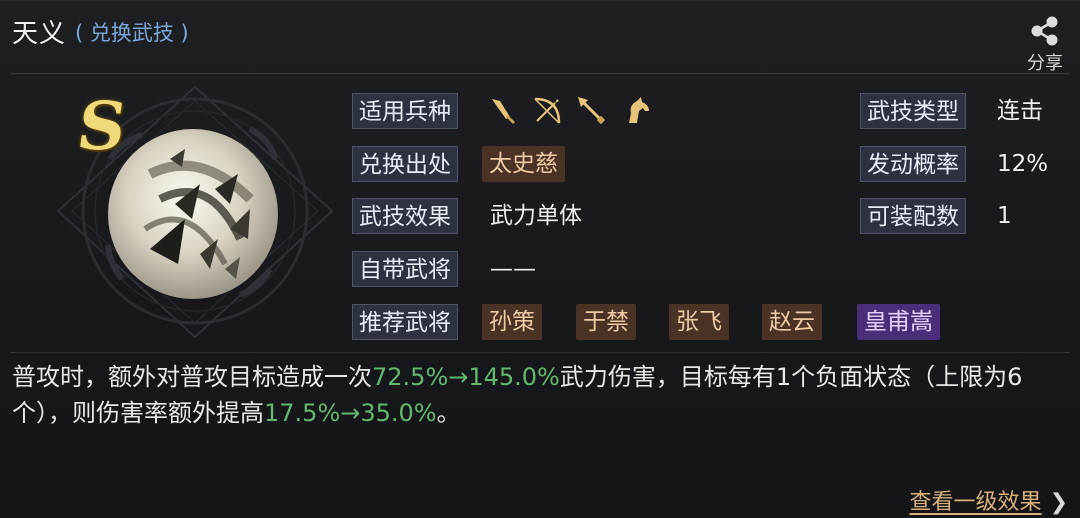 This screenshot has height=518, width=1080. What do you see at coordinates (405, 216) in the screenshot?
I see `effect-label: 武技效果` at bounding box center [405, 216].